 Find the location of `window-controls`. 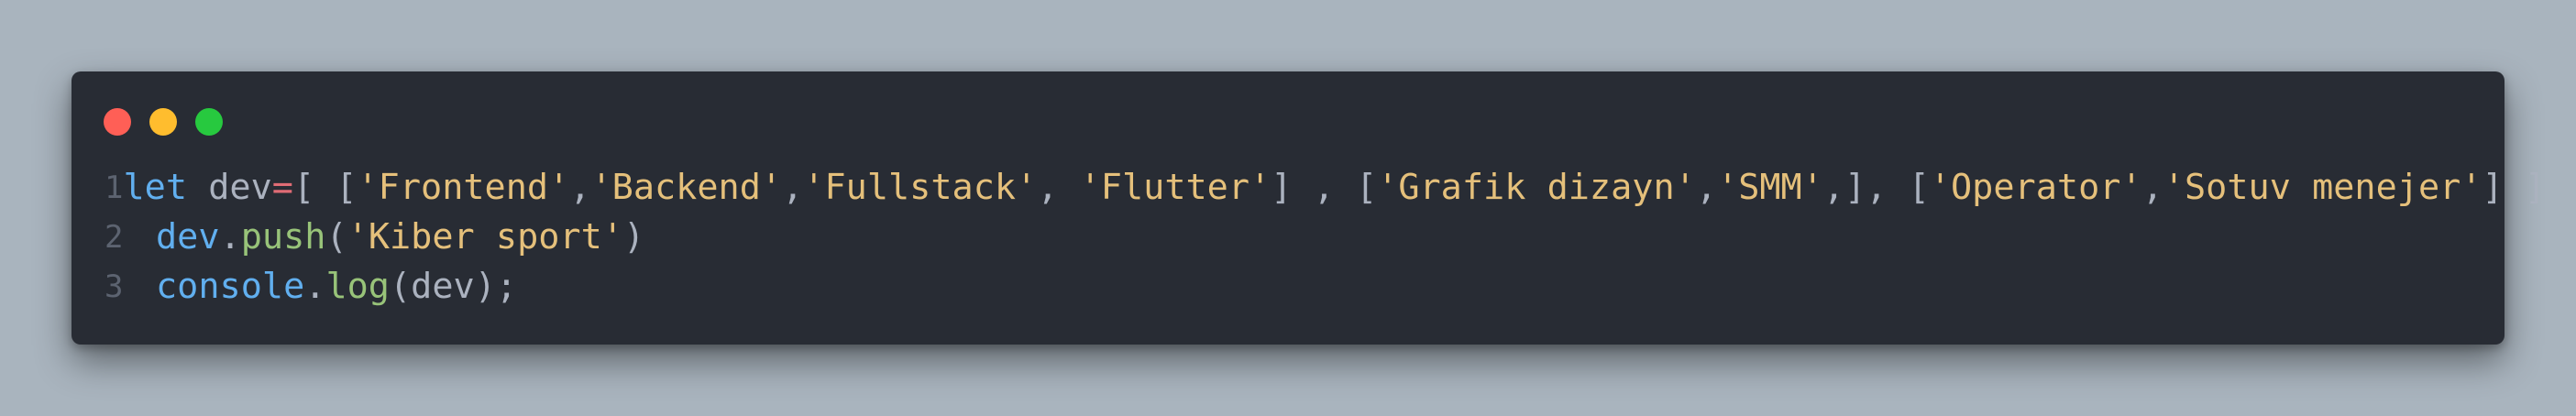

window-controls is located at coordinates (163, 122).